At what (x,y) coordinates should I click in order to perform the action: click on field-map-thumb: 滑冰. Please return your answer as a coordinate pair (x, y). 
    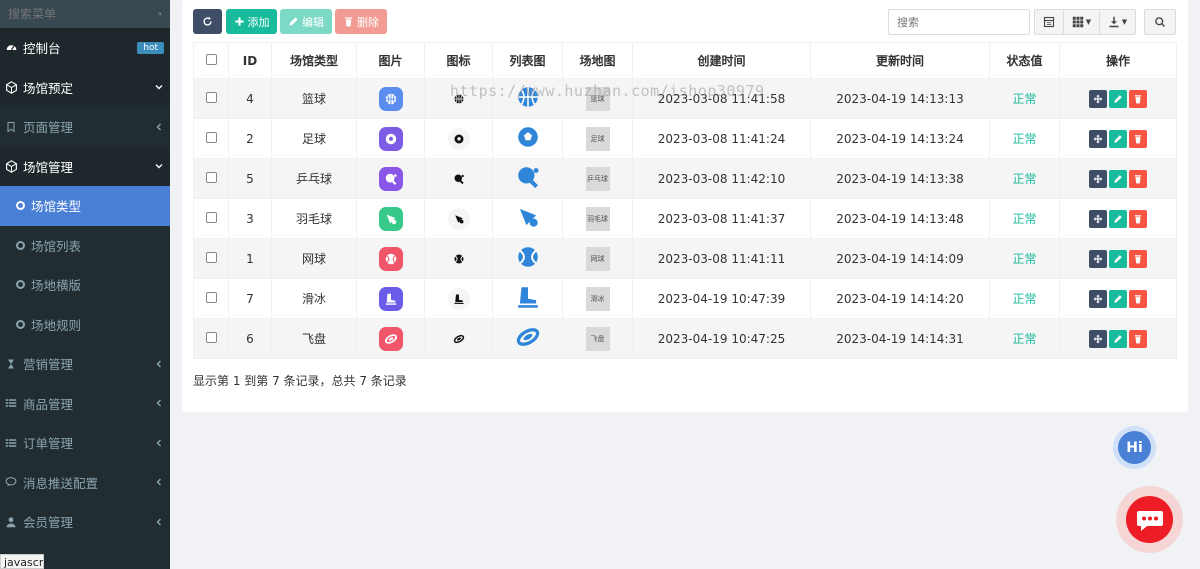
    Looking at the image, I should click on (597, 298).